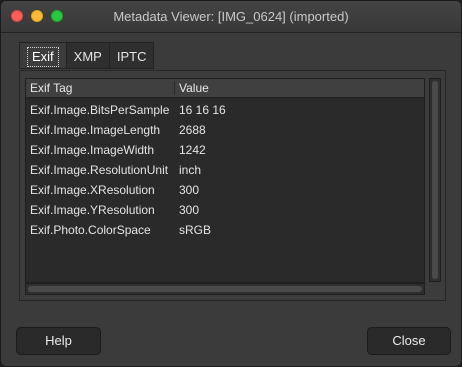 Image resolution: width=462 pixels, height=367 pixels. Describe the element at coordinates (174, 88) in the screenshot. I see `column-divider` at that location.